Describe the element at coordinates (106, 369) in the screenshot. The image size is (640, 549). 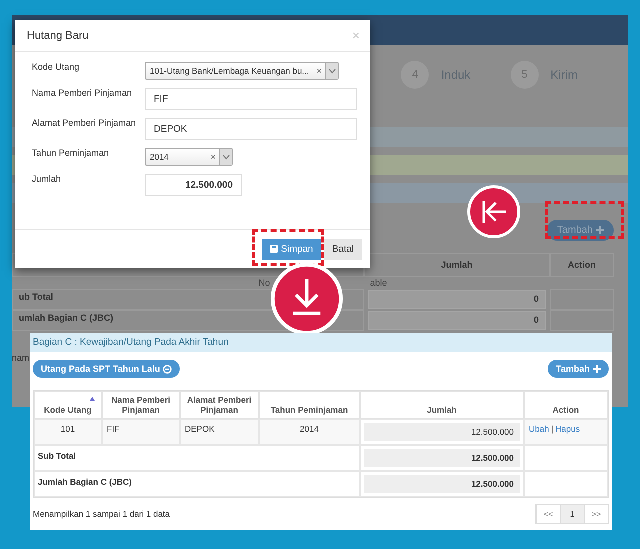
I see `previous-year-button: Utang Pada SPT Tahun Lalu` at that location.